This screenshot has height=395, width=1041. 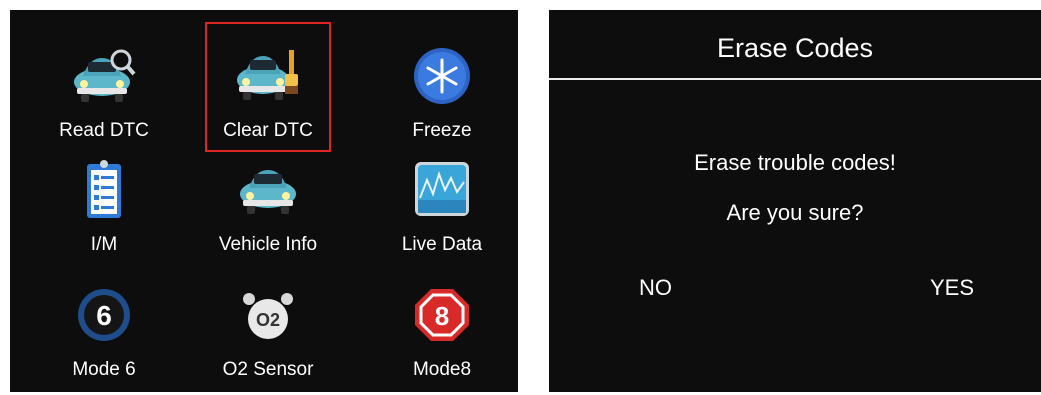 What do you see at coordinates (268, 320) in the screenshot?
I see `o2-text: O2` at bounding box center [268, 320].